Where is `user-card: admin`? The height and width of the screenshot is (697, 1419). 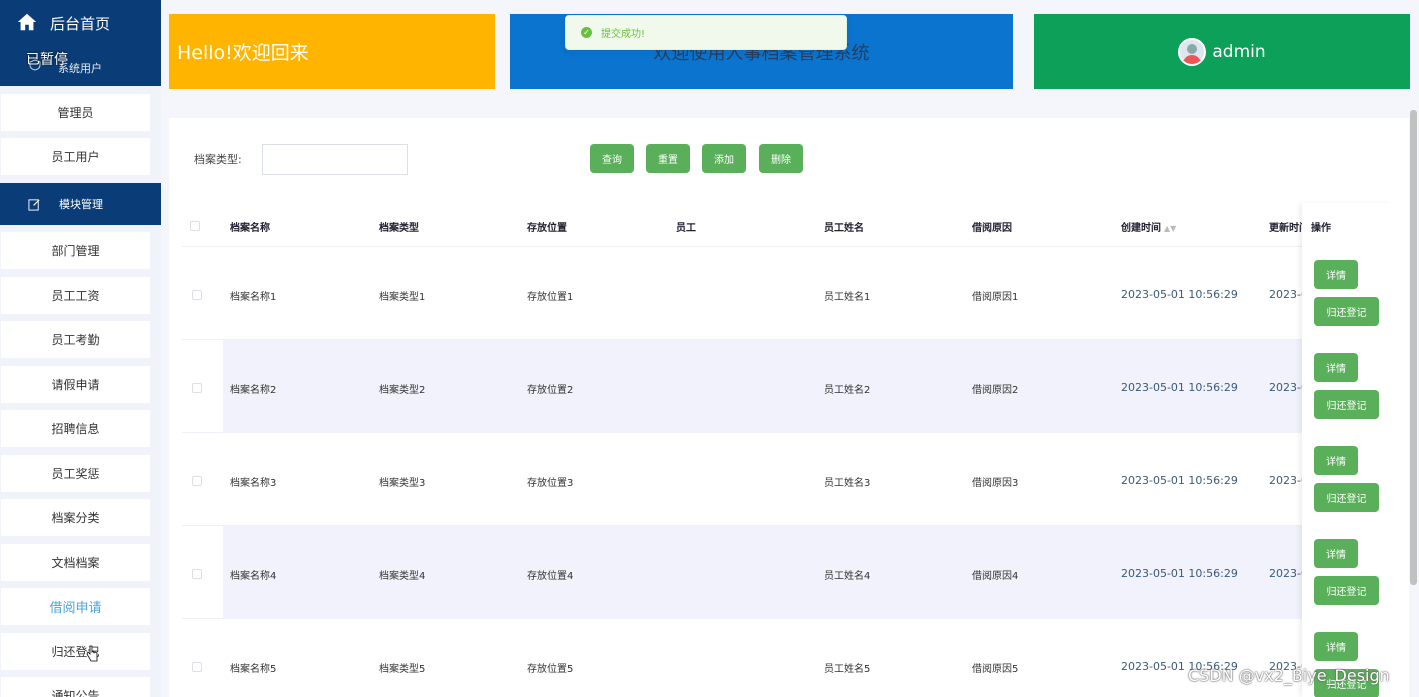 user-card: admin is located at coordinates (1222, 51).